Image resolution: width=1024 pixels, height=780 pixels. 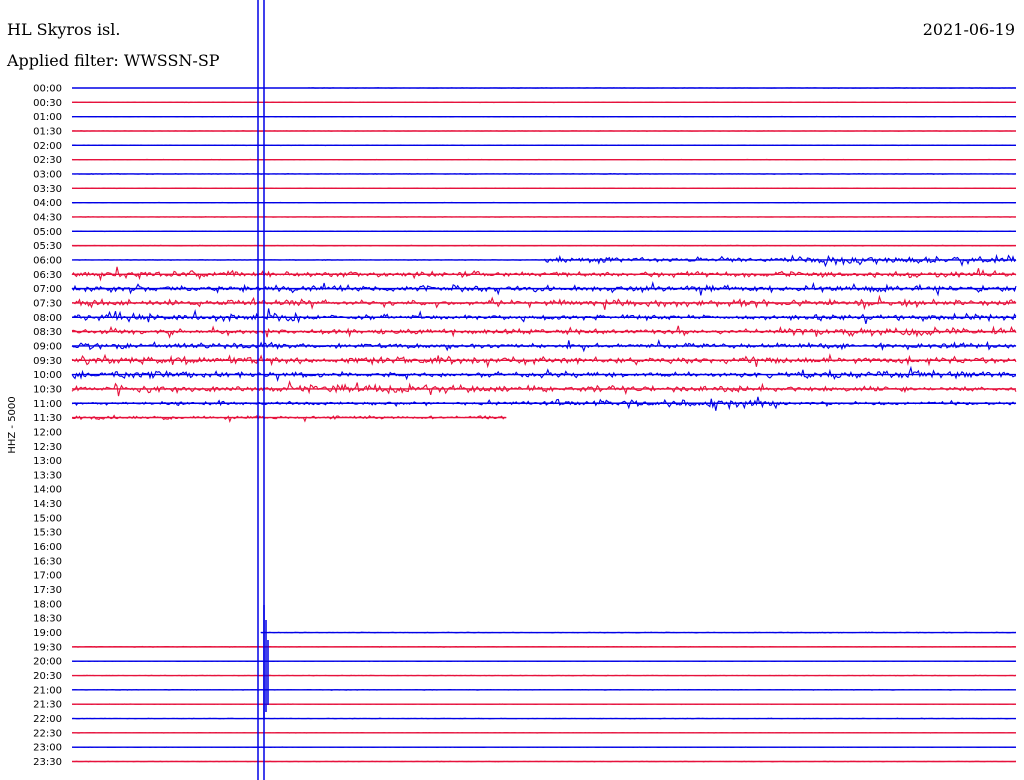 What do you see at coordinates (47, 174) in the screenshot?
I see `time-label: 03:00` at bounding box center [47, 174].